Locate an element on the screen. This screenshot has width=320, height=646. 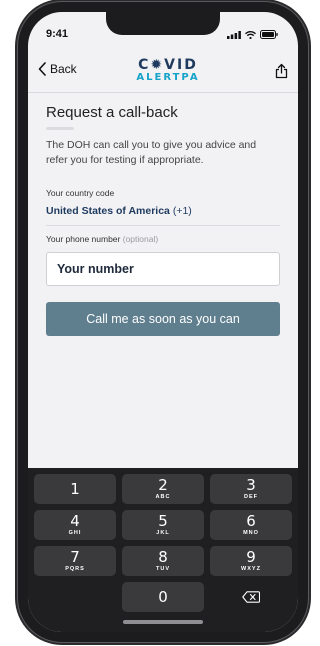
key-1: 1 is located at coordinates (75, 489).